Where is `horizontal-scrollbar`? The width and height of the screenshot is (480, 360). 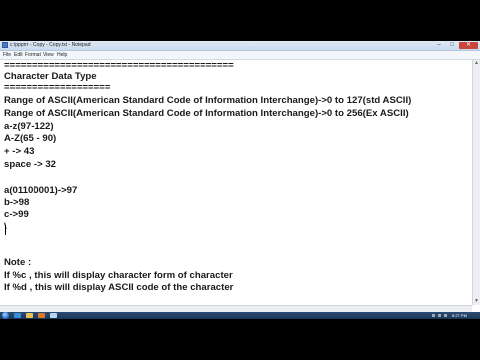
horizontal-scrollbar is located at coordinates (236, 308).